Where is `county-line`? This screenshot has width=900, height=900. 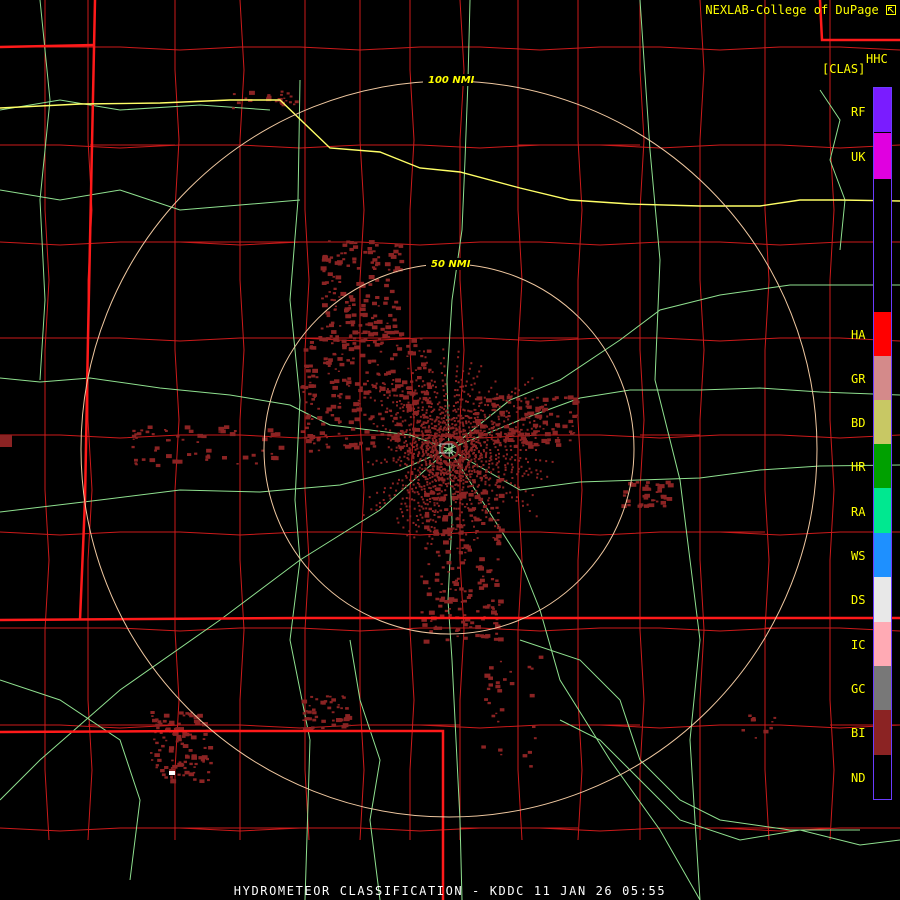
county-line is located at coordinates (362, 420).